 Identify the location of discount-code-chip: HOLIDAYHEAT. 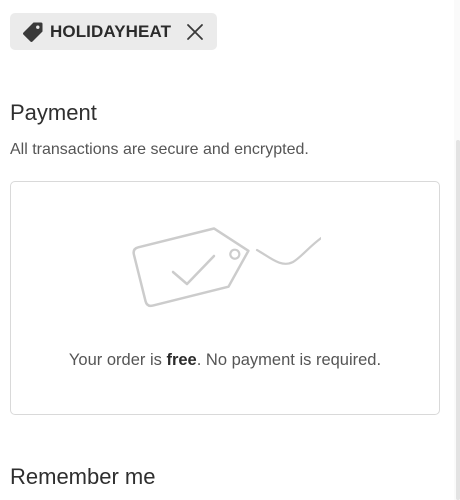
(114, 31).